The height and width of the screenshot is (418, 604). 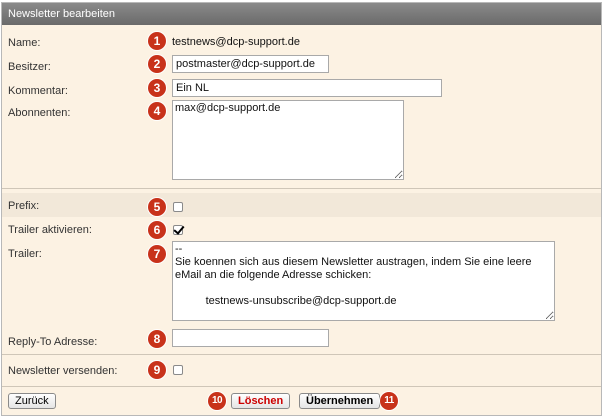 I want to click on send-checkbox, so click(x=178, y=370).